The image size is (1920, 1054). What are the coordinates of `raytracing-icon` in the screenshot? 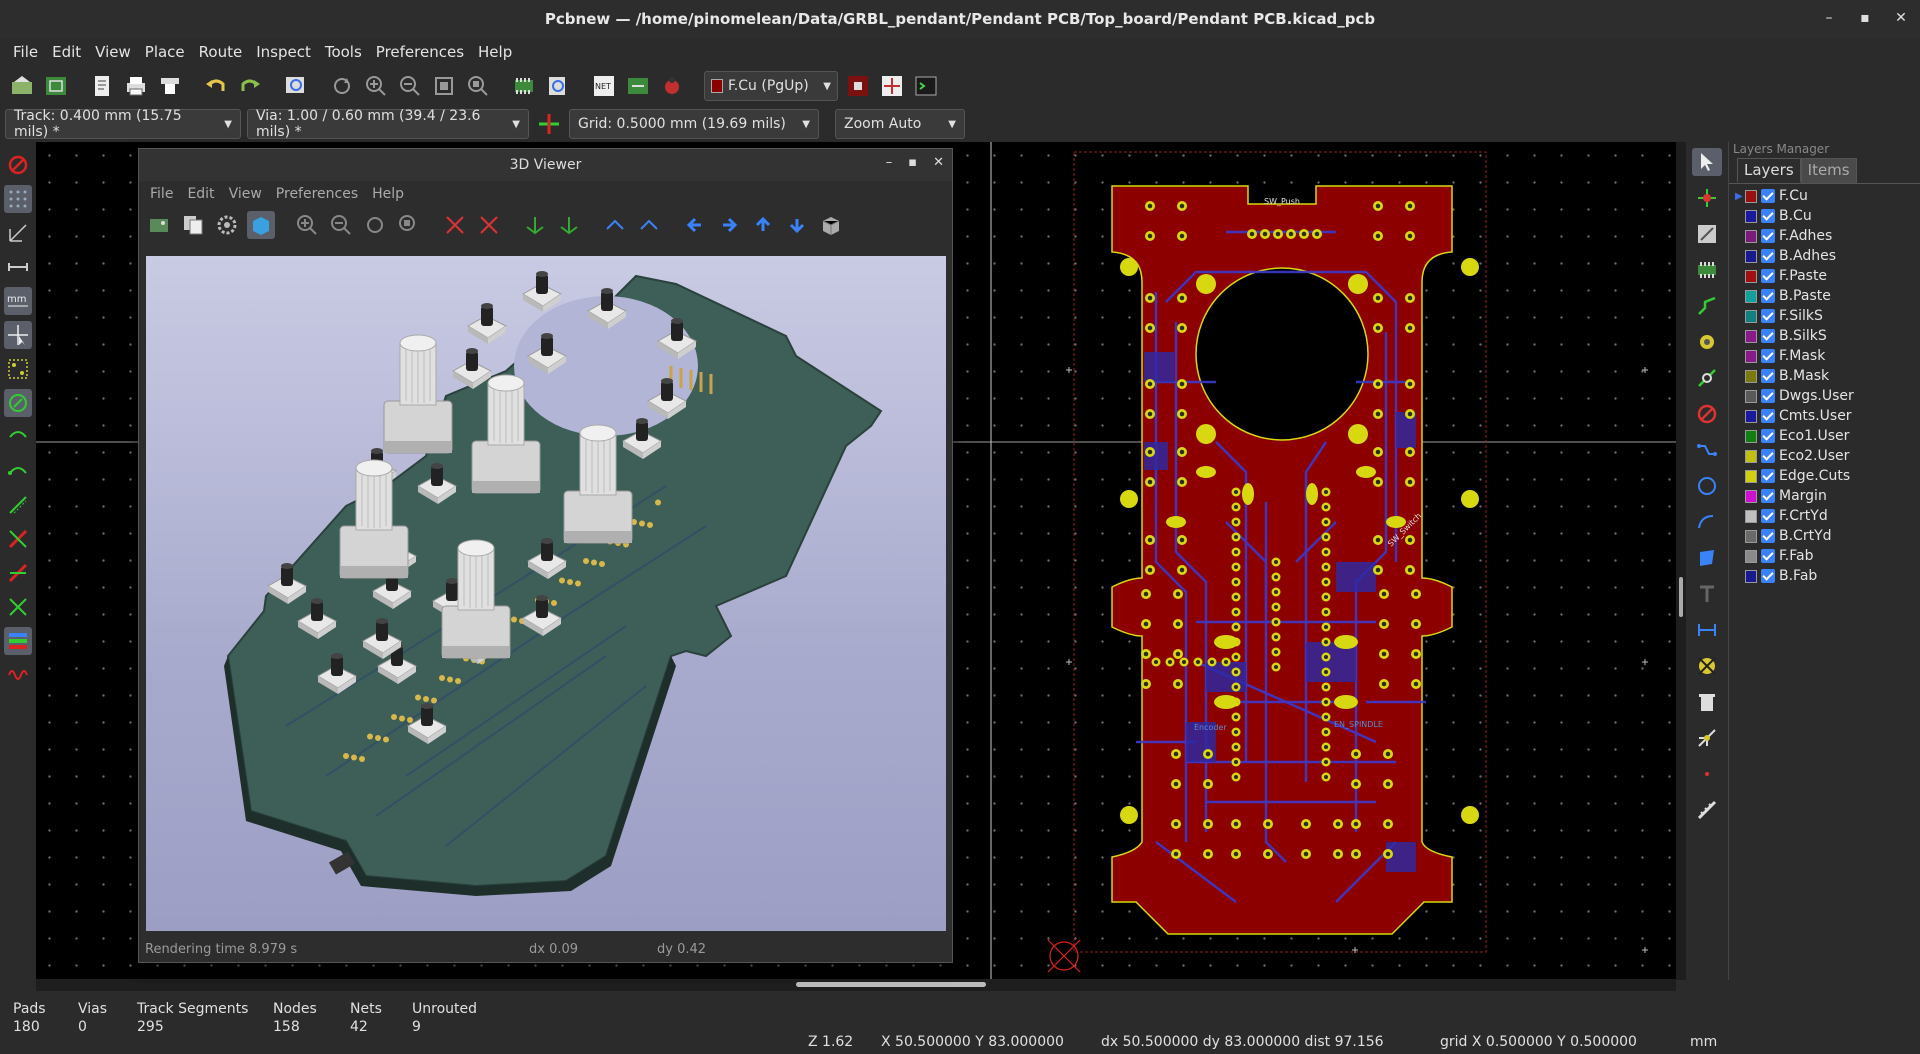 It's located at (261, 225).